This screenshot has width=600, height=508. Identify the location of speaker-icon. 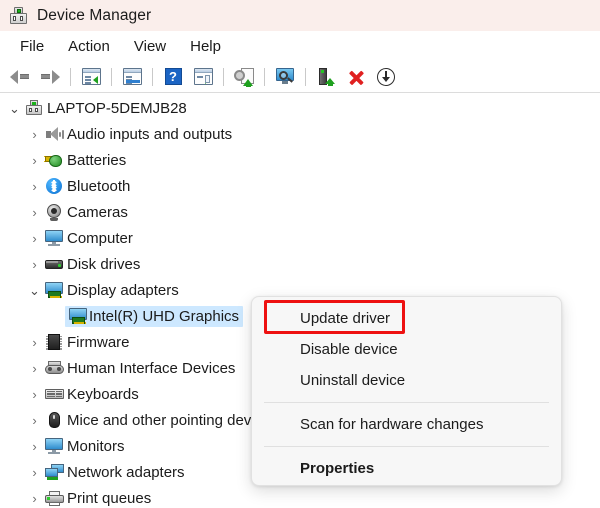
(54, 134).